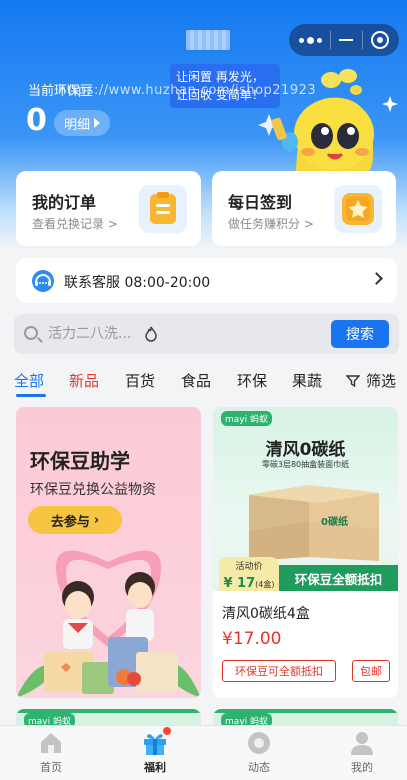 The image size is (407, 780). Describe the element at coordinates (305, 464) in the screenshot. I see `product-image-subtitle: 零碳3层80抽盒装面巾纸` at that location.